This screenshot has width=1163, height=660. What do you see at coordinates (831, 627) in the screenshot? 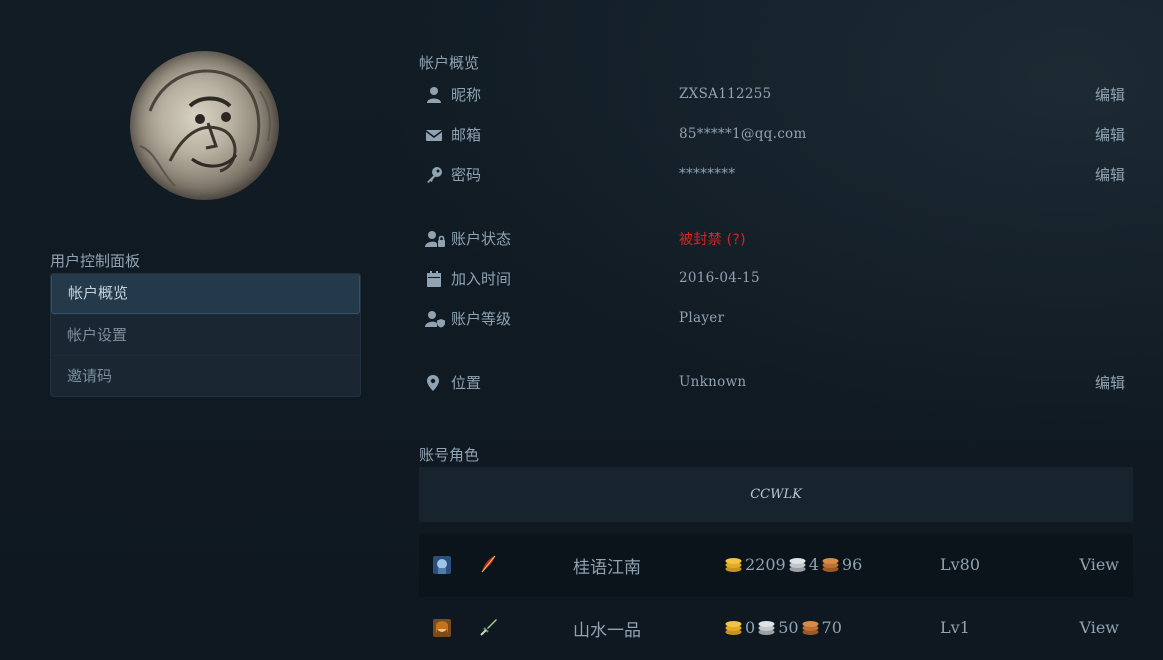
I see `copper-amount: 70` at bounding box center [831, 627].